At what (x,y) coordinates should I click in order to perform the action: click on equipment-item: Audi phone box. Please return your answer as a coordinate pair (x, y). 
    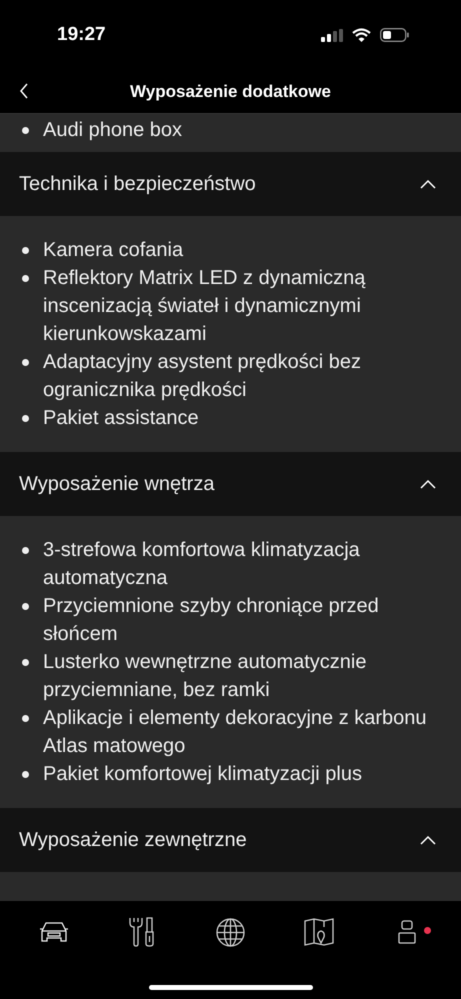
    Looking at the image, I should click on (112, 130).